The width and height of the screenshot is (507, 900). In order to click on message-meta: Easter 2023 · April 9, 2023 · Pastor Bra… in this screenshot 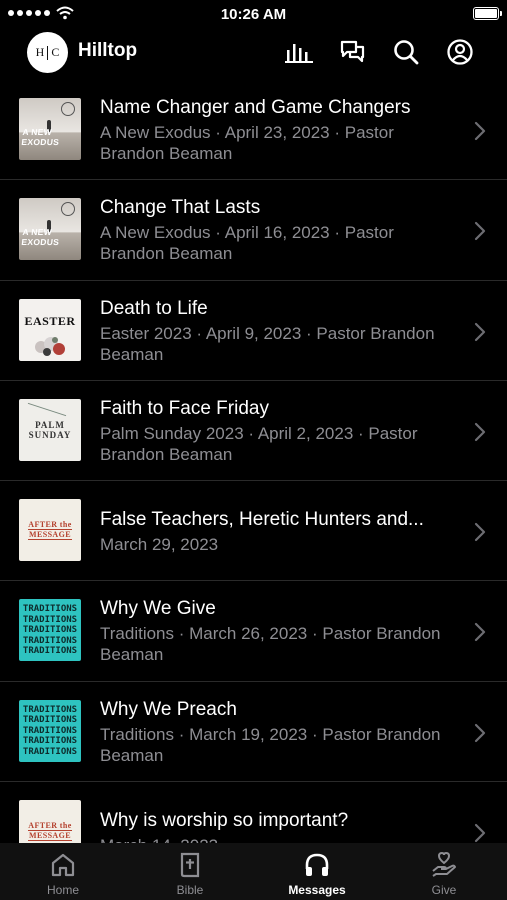, I will do `click(267, 343)`.